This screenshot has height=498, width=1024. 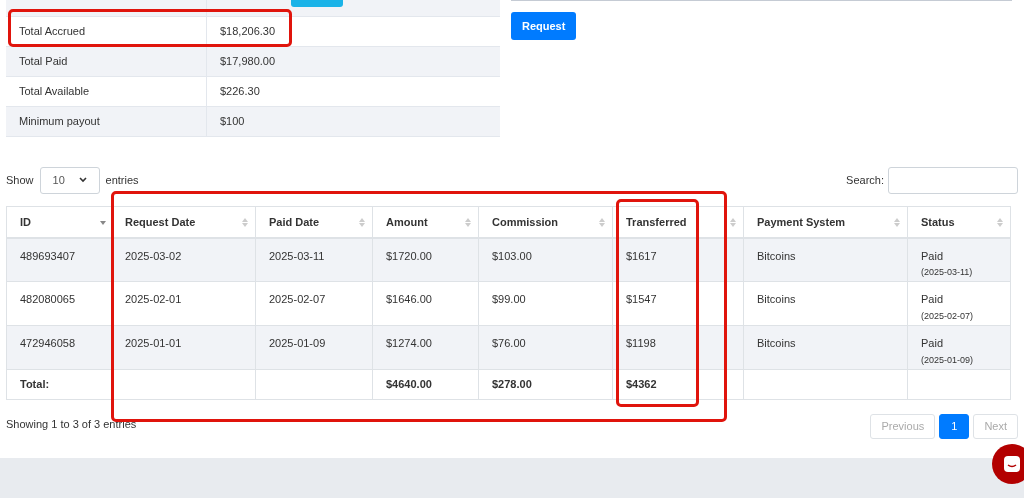 What do you see at coordinates (153, 343) in the screenshot?
I see `table-cell: 2025-01-01` at bounding box center [153, 343].